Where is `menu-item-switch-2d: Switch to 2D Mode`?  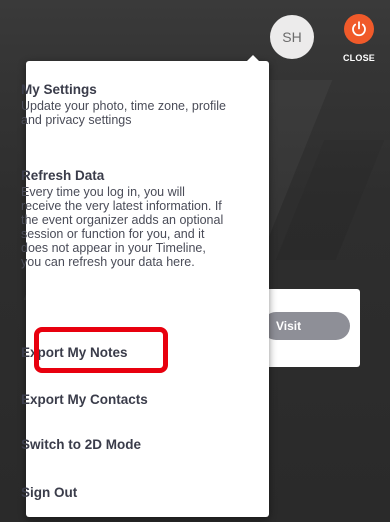
menu-item-switch-2d: Switch to 2D Mode is located at coordinates (123, 445).